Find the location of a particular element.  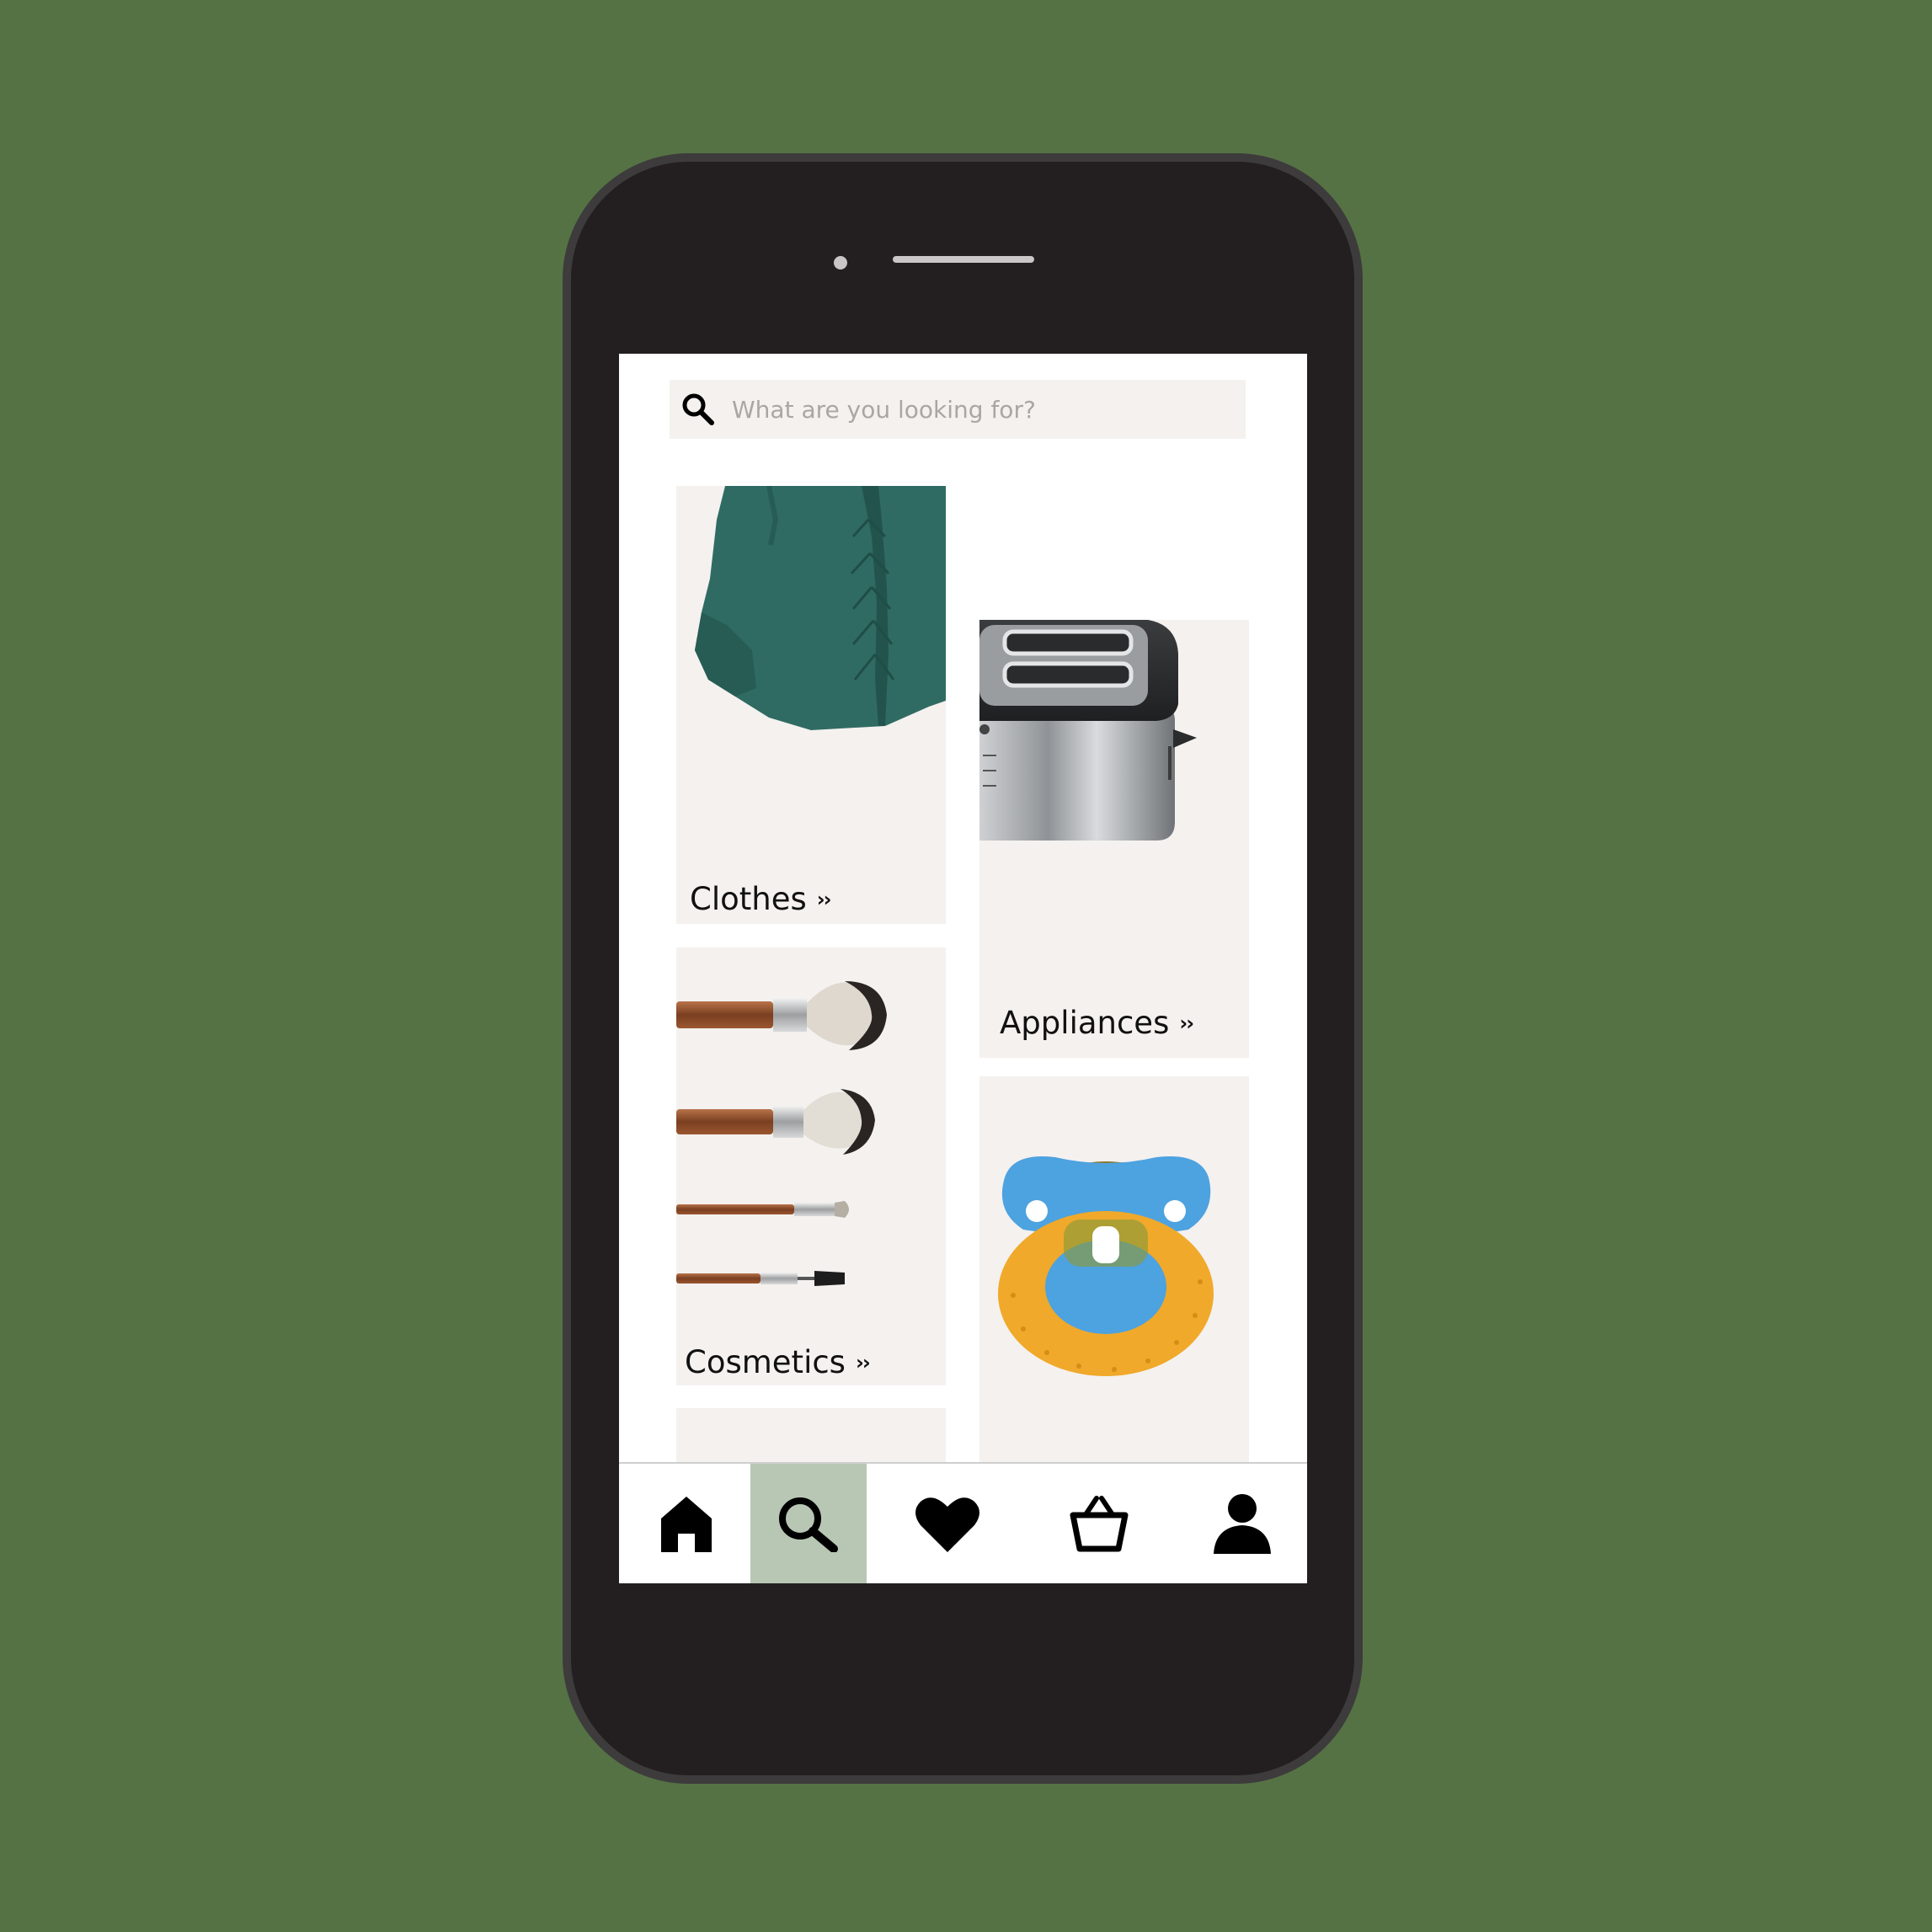

heart-icon is located at coordinates (947, 1524).